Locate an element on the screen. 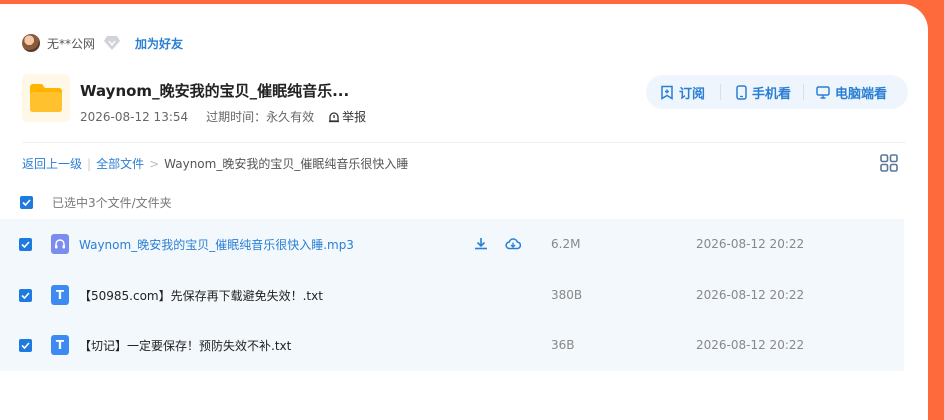 This screenshot has height=420, width=944. share-actions: 订阅 手机看 电脑端看 is located at coordinates (777, 92).